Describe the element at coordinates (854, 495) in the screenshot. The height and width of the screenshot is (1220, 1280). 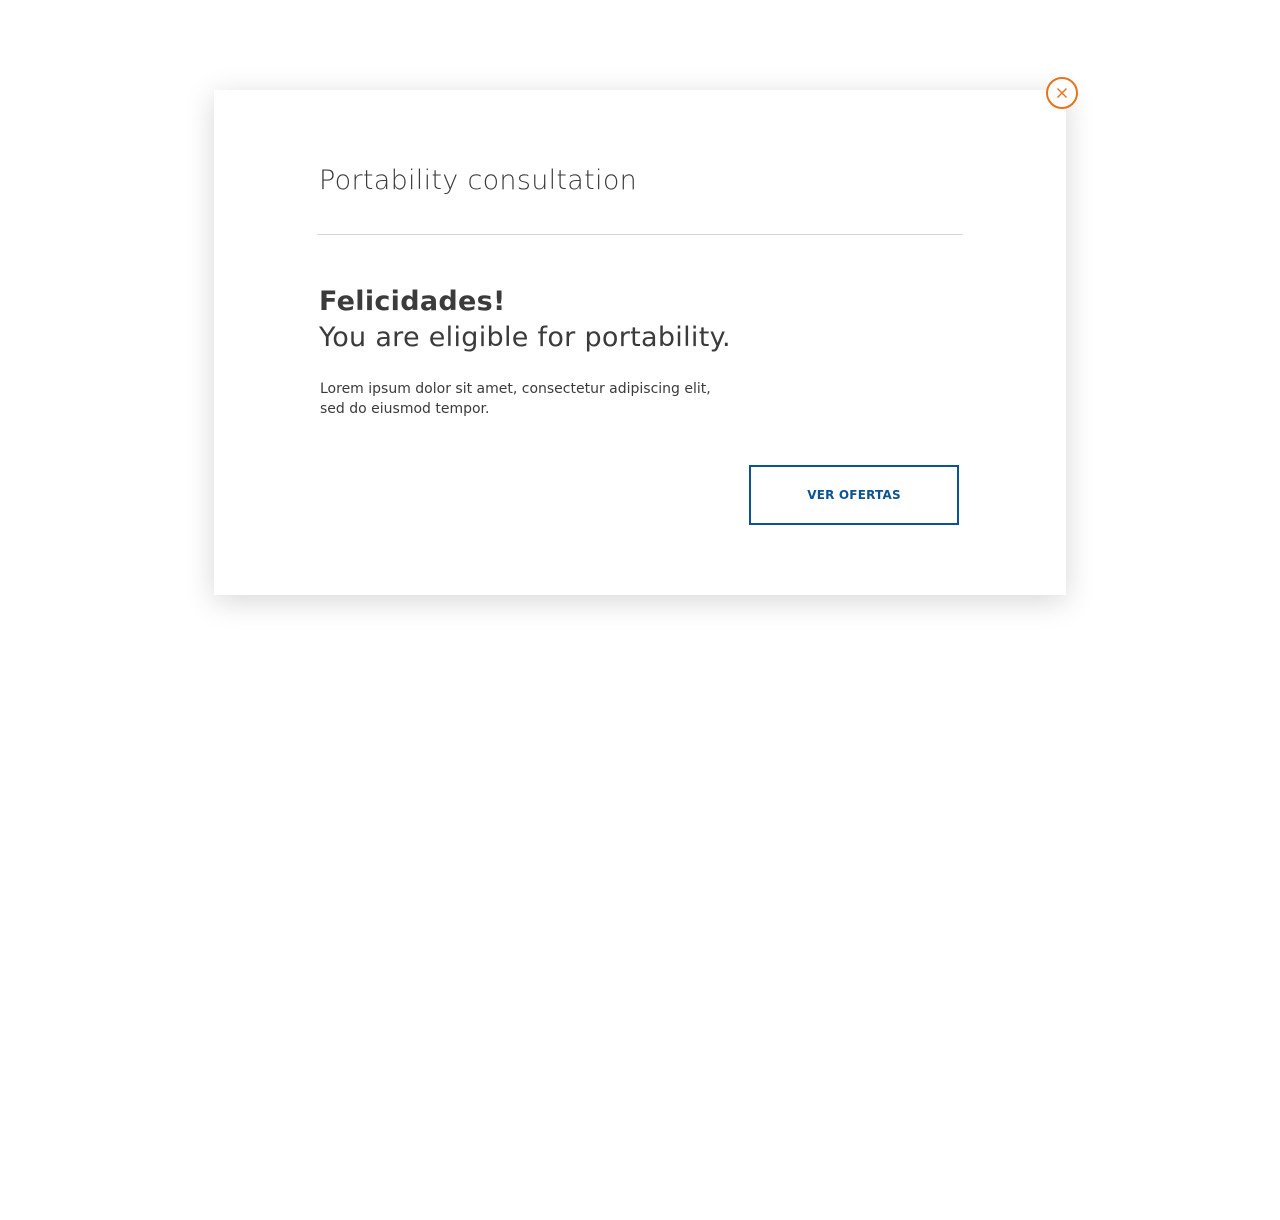
I see `view-offers-button: VER OFERTAS` at that location.